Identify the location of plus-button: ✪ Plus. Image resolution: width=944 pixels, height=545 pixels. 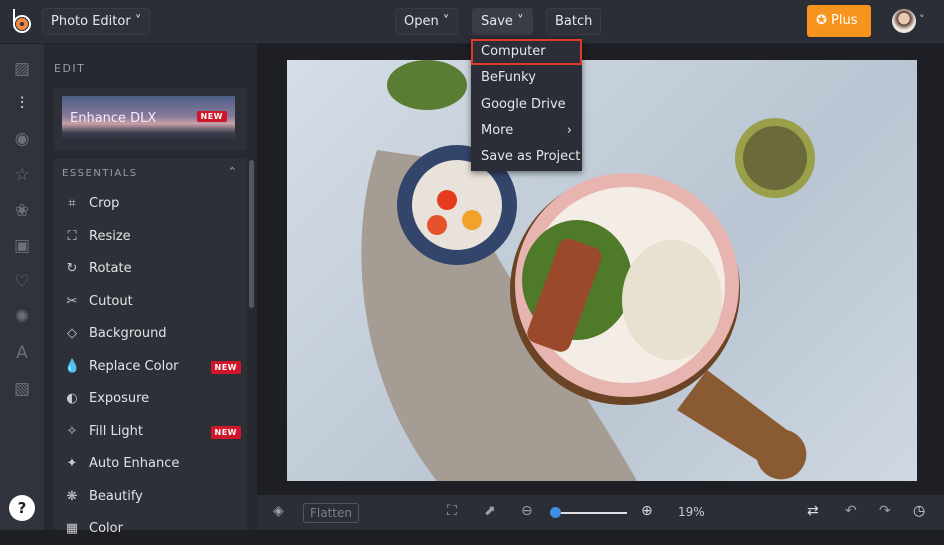
(839, 21).